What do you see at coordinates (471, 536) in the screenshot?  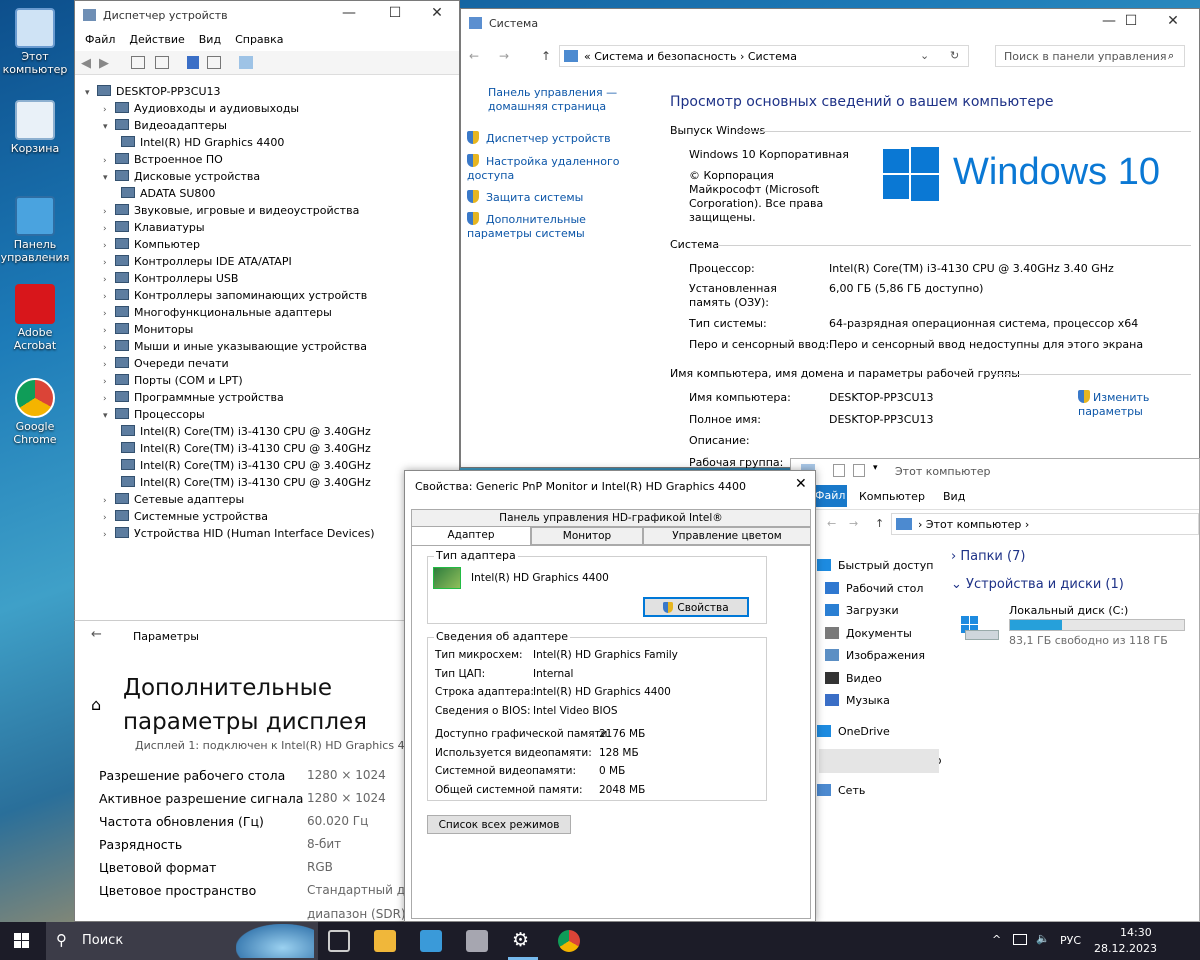 I see `tab-adapter: Адаптер` at bounding box center [471, 536].